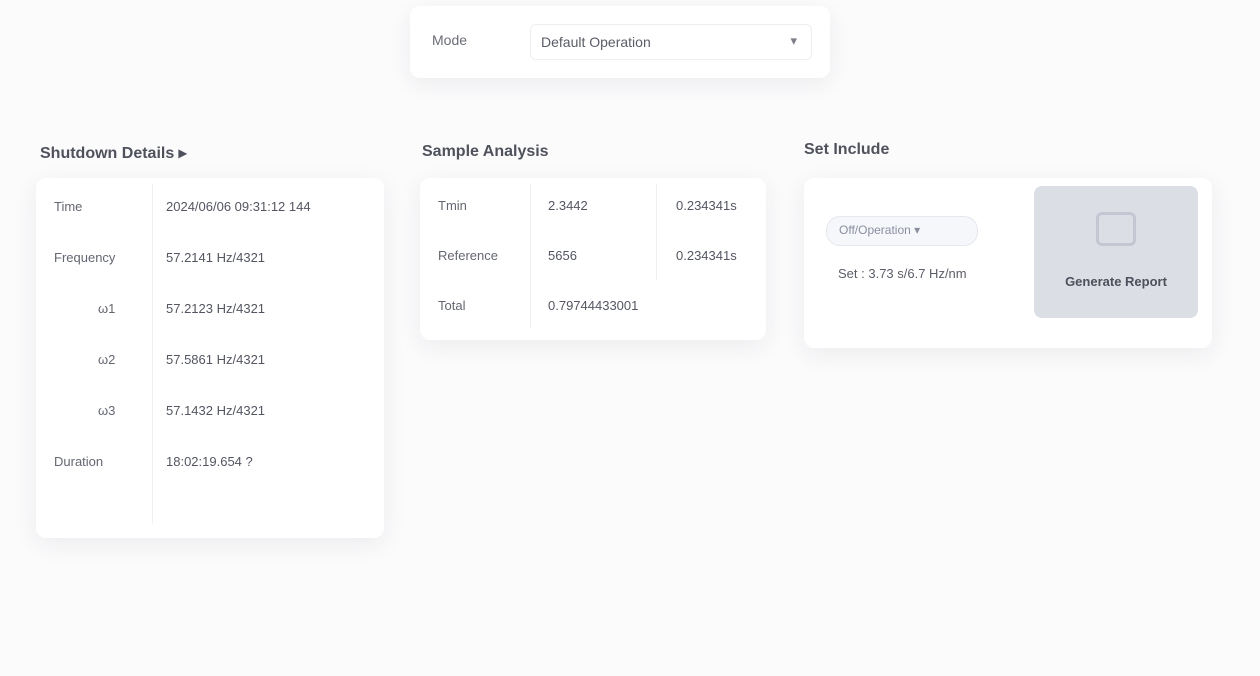  I want to click on shutdown-details-title: Shutdown Details ▸, so click(113, 153).